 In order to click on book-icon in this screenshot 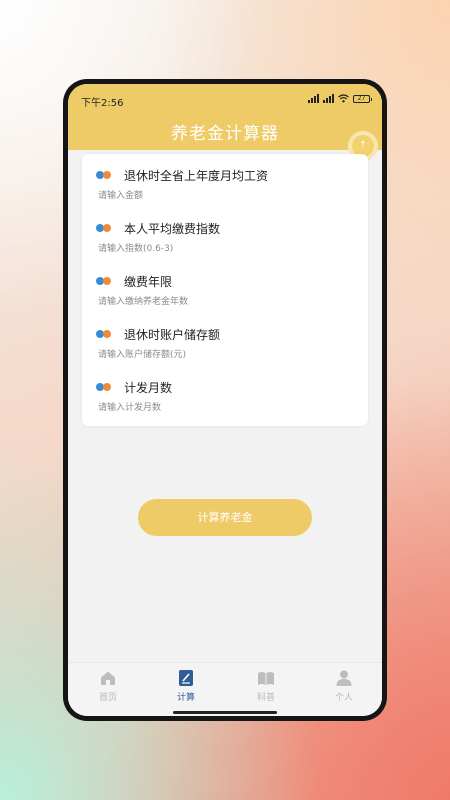, I will do `click(266, 678)`.